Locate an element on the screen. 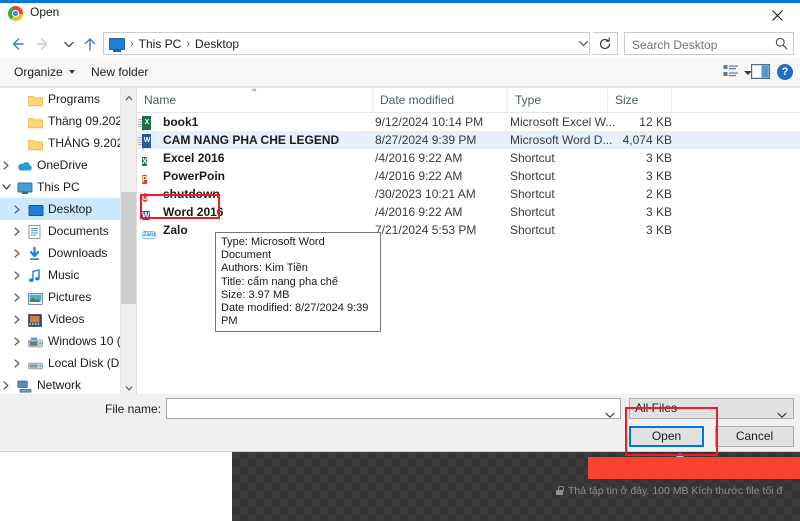 The image size is (800, 521). file-size: 3 KB is located at coordinates (658, 158).